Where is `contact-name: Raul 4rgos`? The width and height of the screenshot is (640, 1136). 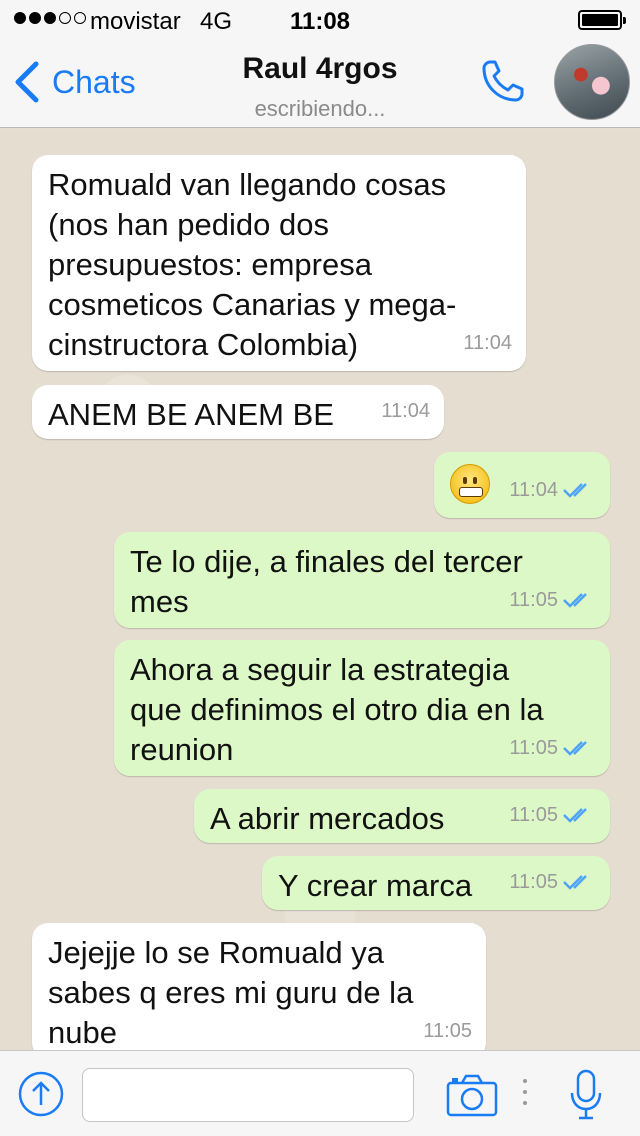
contact-name: Raul 4rgos is located at coordinates (320, 69).